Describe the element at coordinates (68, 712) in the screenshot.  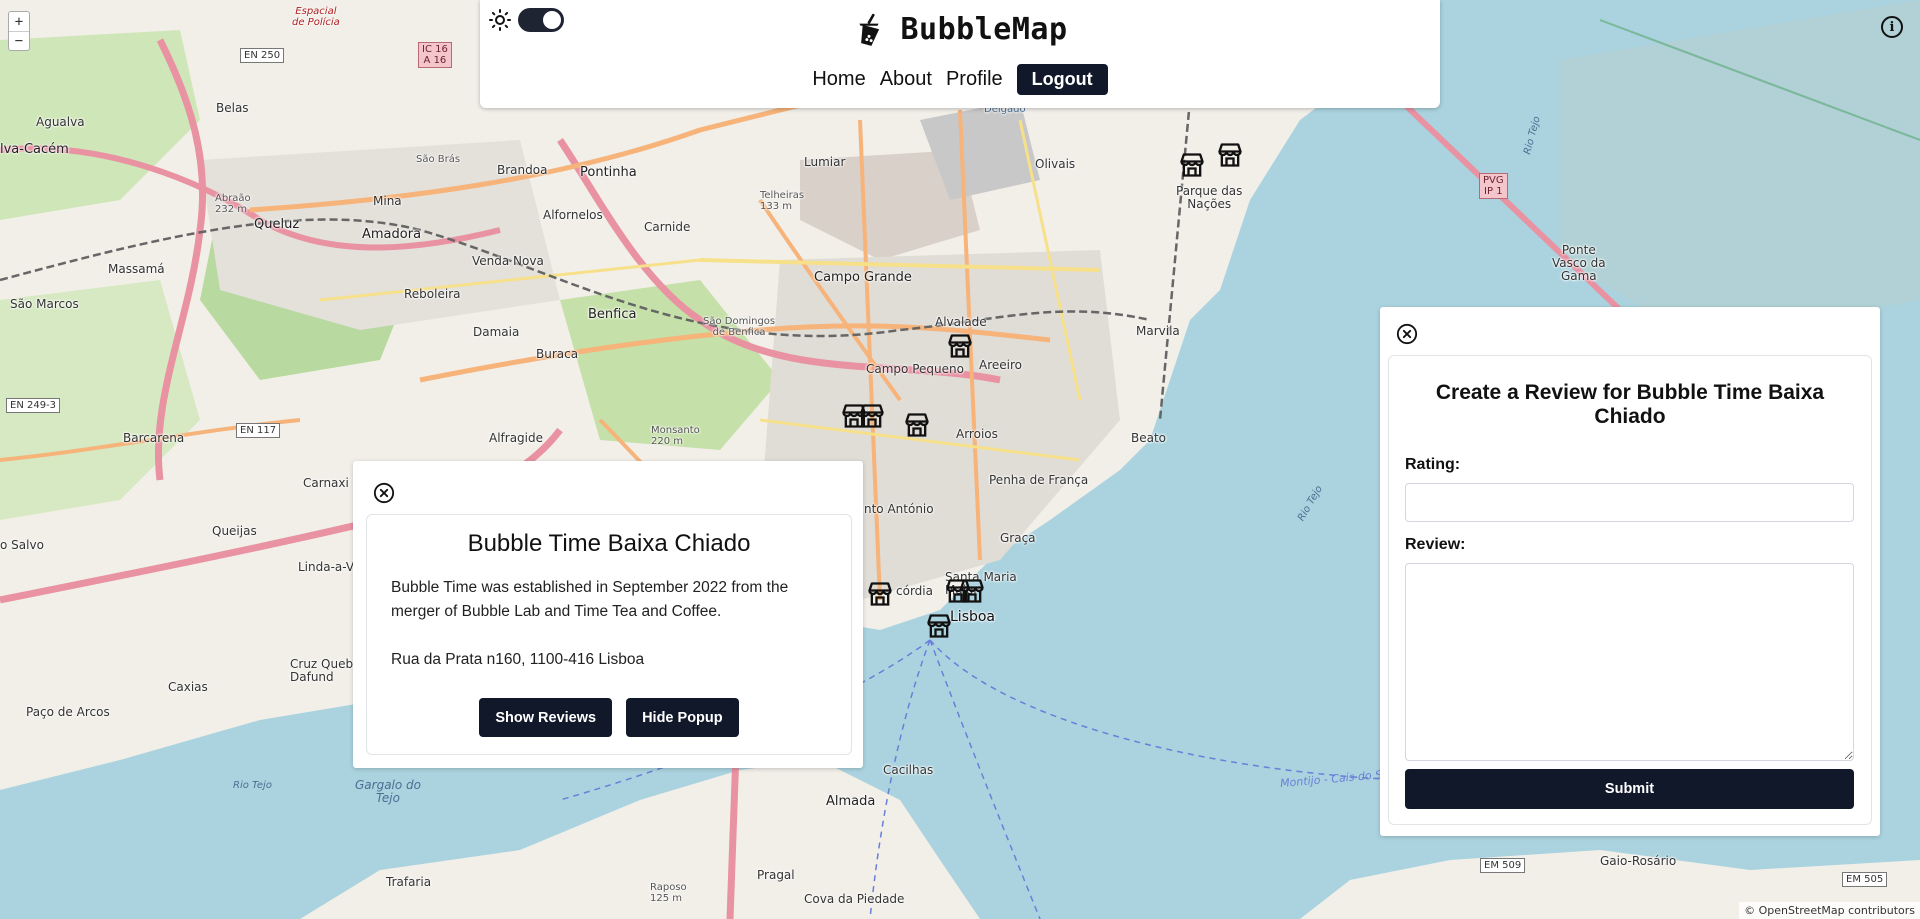
I see `map-label-paco-arcos: Paço de Arcos` at that location.